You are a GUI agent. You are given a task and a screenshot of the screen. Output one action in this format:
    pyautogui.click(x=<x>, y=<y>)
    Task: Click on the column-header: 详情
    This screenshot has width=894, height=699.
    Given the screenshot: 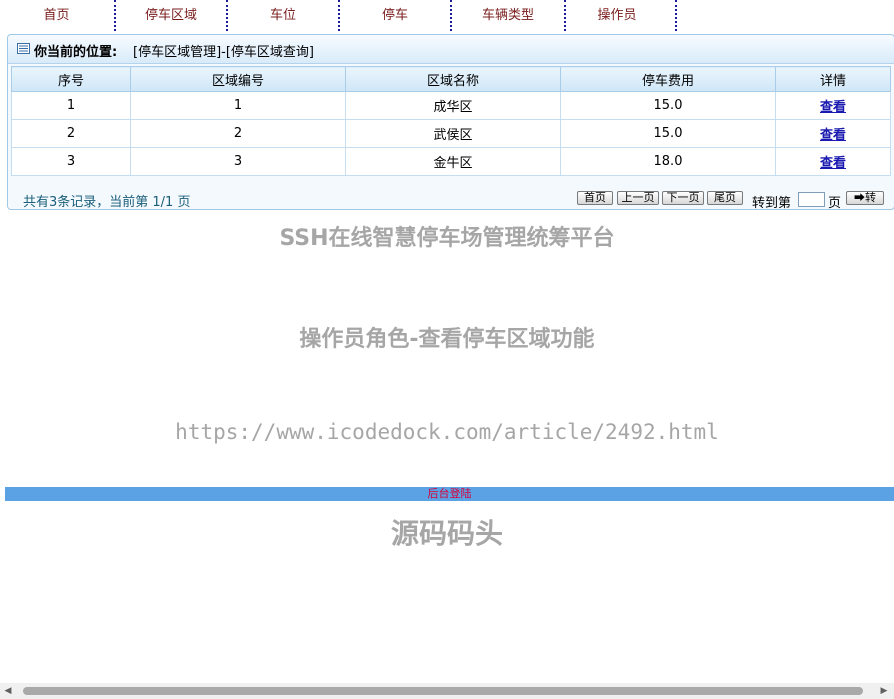 What is the action you would take?
    pyautogui.click(x=833, y=79)
    